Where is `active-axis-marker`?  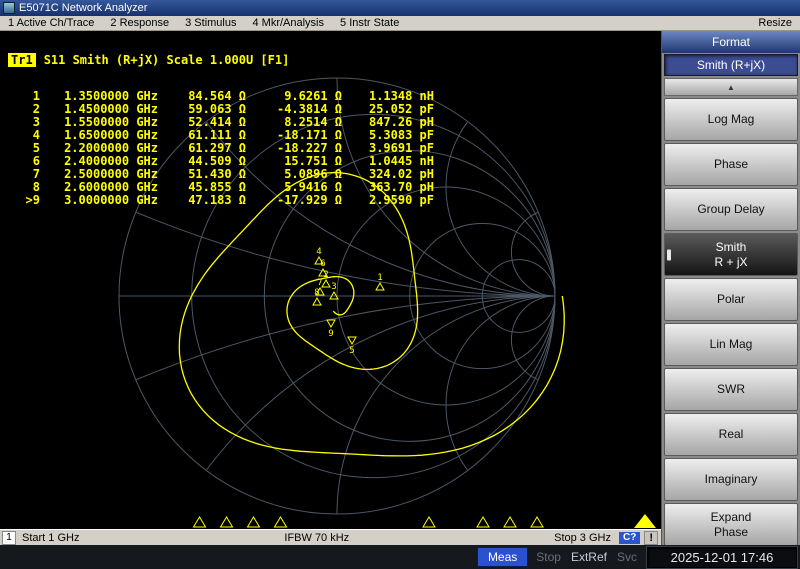
active-axis-marker is located at coordinates (645, 521).